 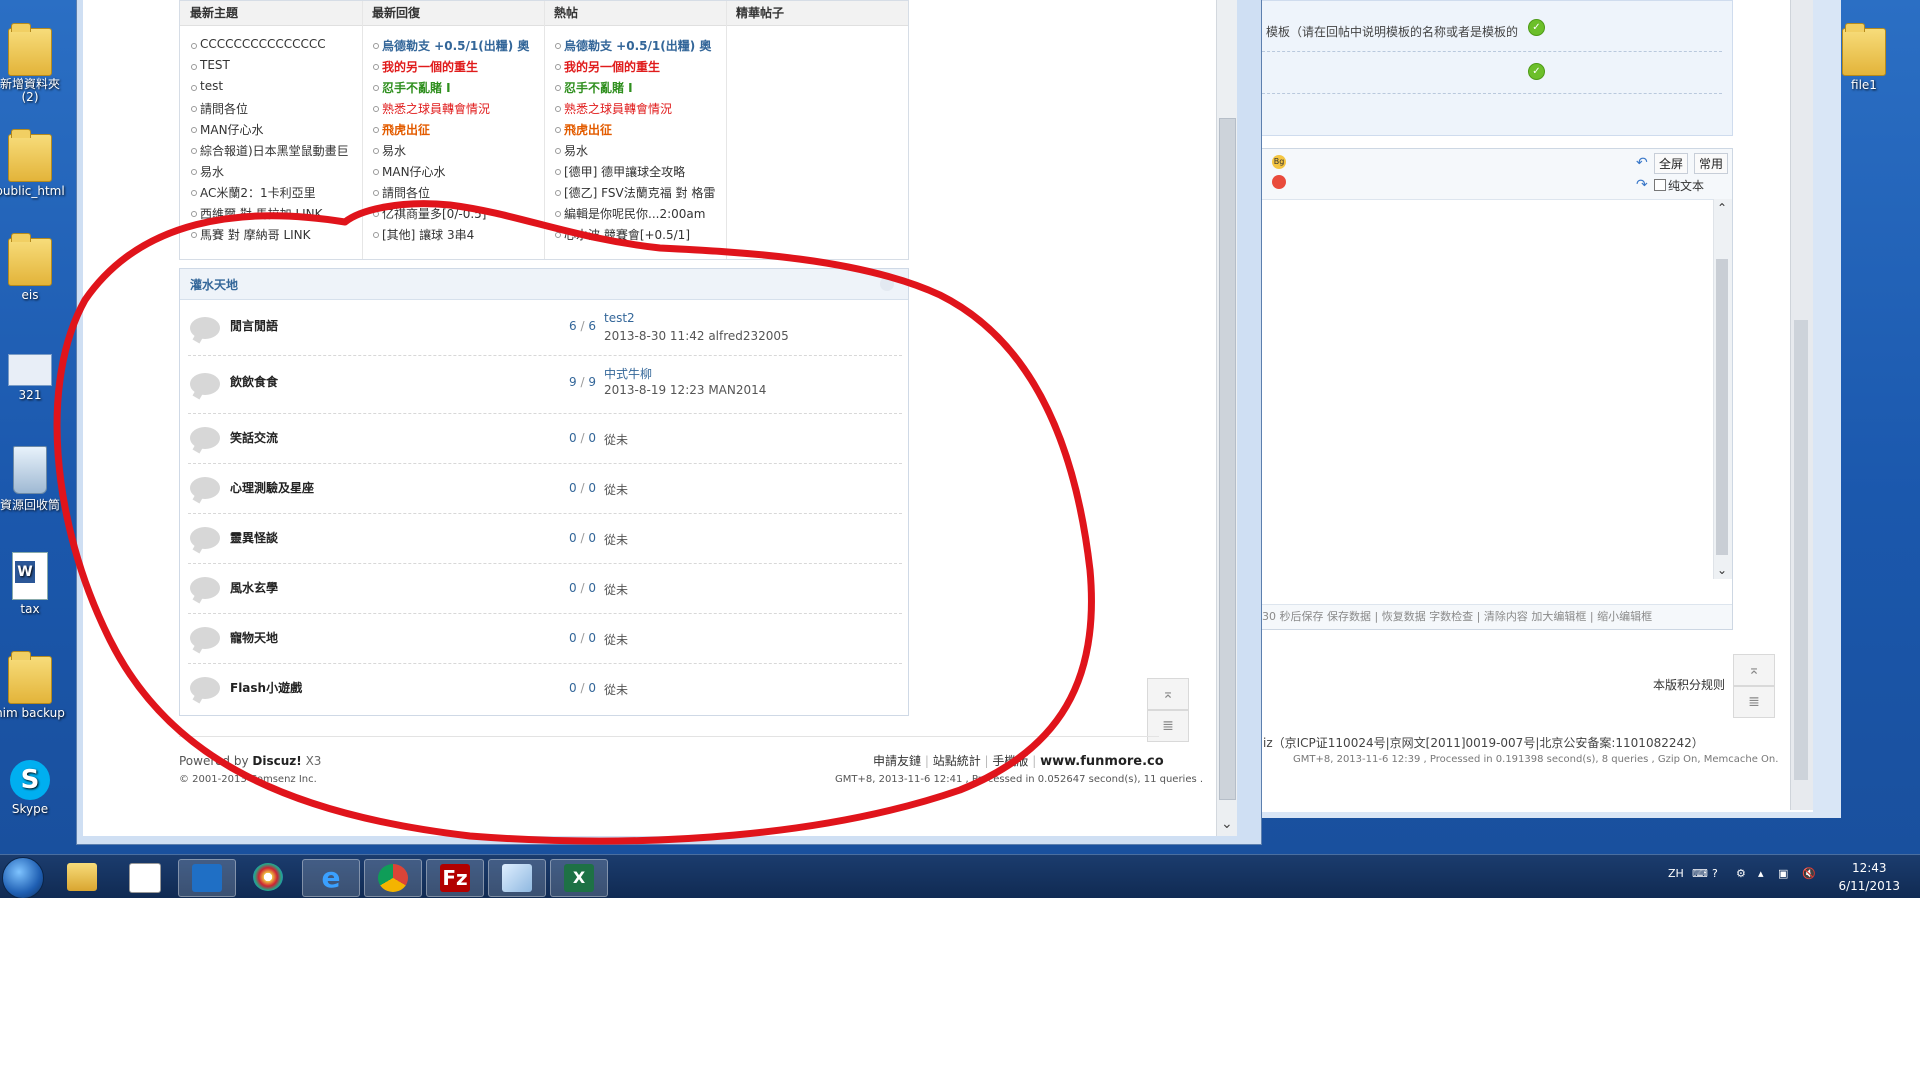 I want to click on taskbar-itvs, so click(x=144, y=877).